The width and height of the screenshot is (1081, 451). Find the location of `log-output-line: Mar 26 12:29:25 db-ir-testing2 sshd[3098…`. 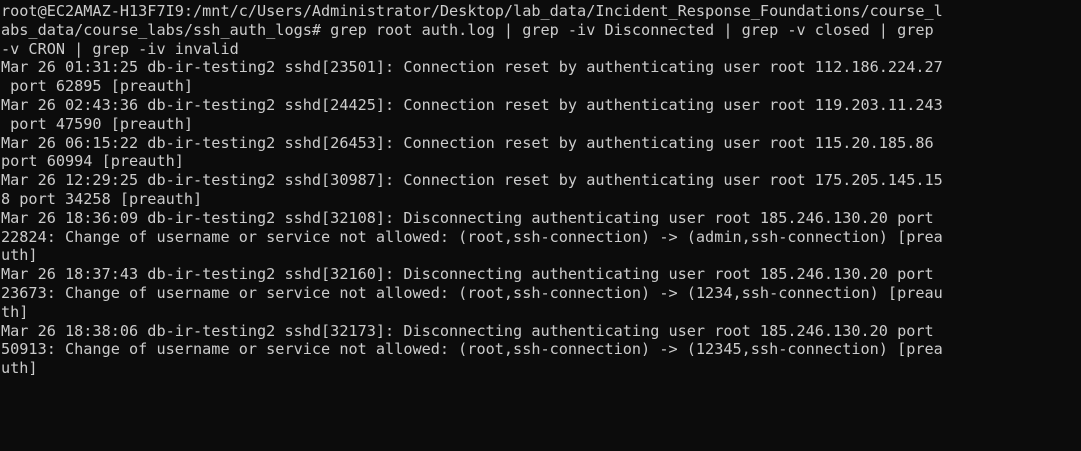

log-output-line: Mar 26 12:29:25 db-ir-testing2 sshd[3098… is located at coordinates (472, 180).